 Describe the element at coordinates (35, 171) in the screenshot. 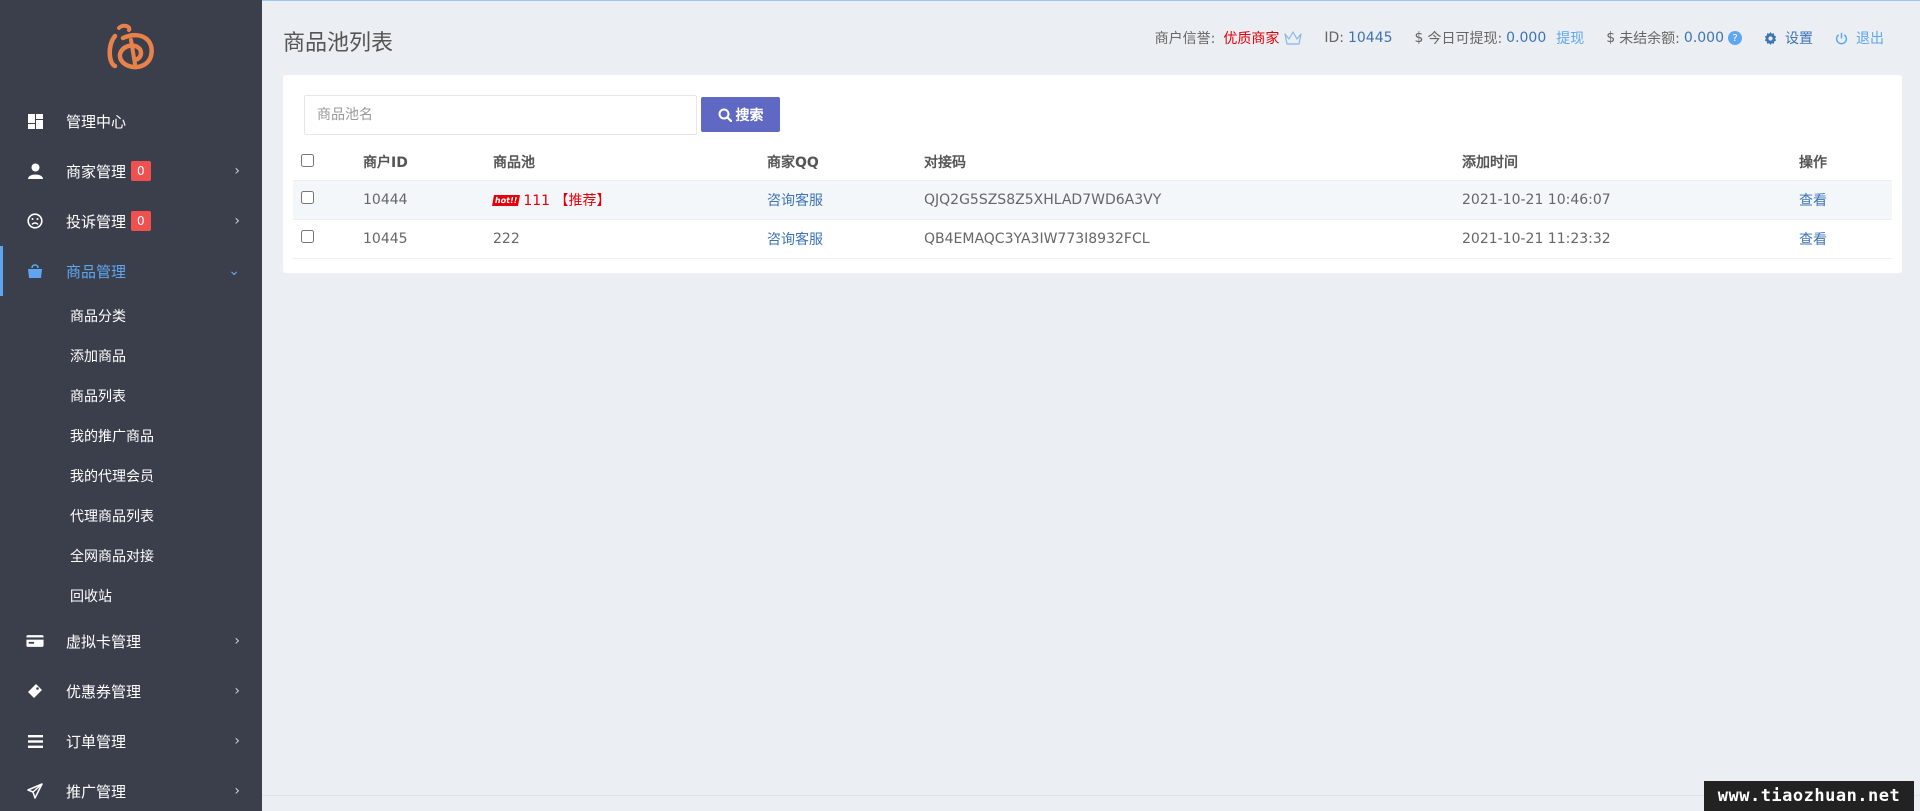

I see `user-icon` at that location.